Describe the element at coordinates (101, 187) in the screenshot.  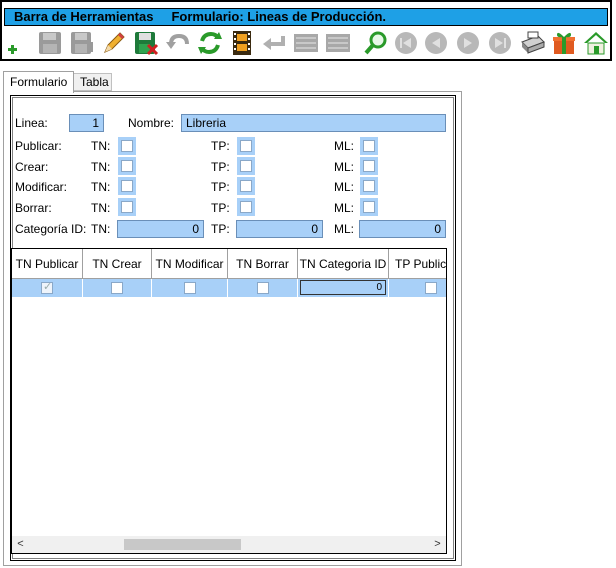
I see `modificar-tn-label: TN:` at that location.